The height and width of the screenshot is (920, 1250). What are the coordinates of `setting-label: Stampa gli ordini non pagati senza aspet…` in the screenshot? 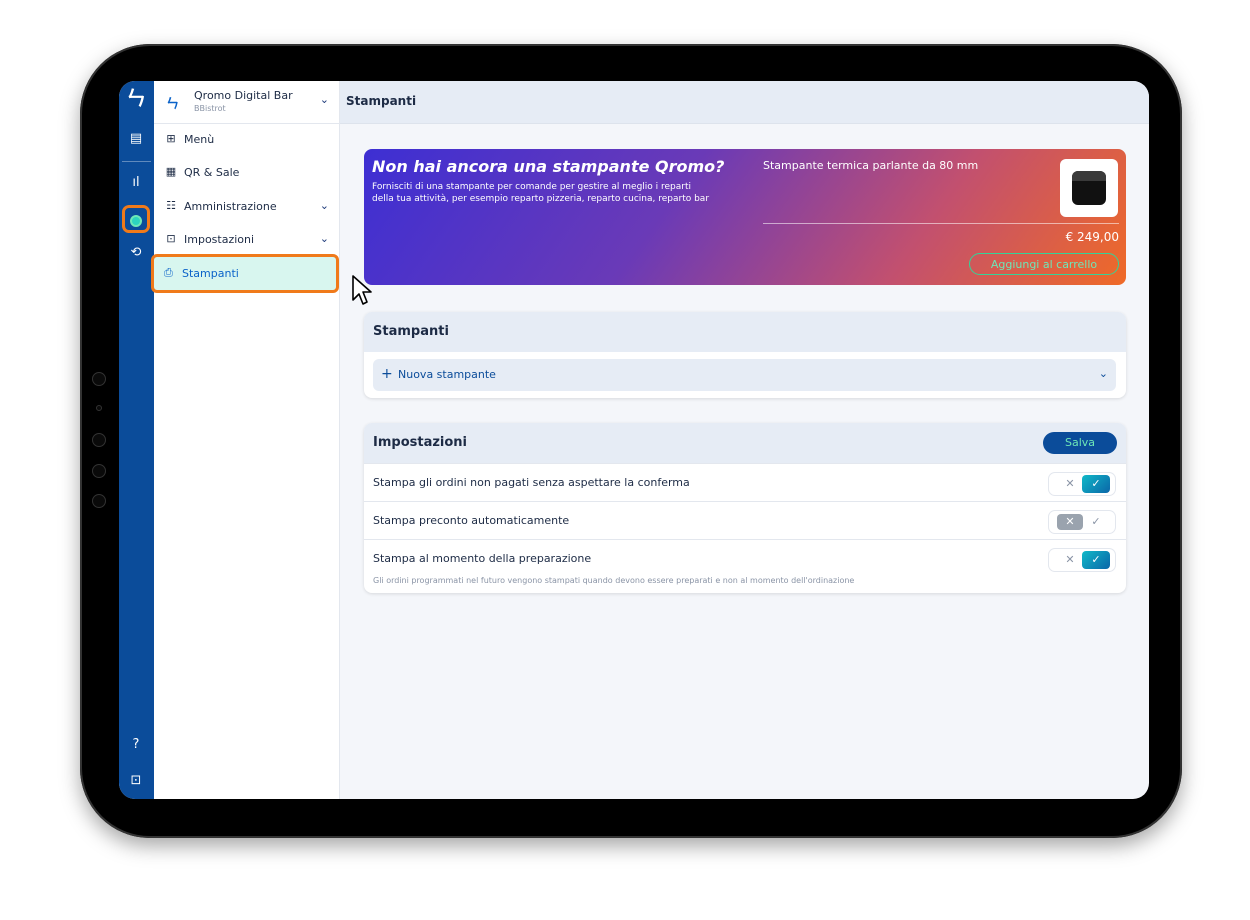 It's located at (531, 482).